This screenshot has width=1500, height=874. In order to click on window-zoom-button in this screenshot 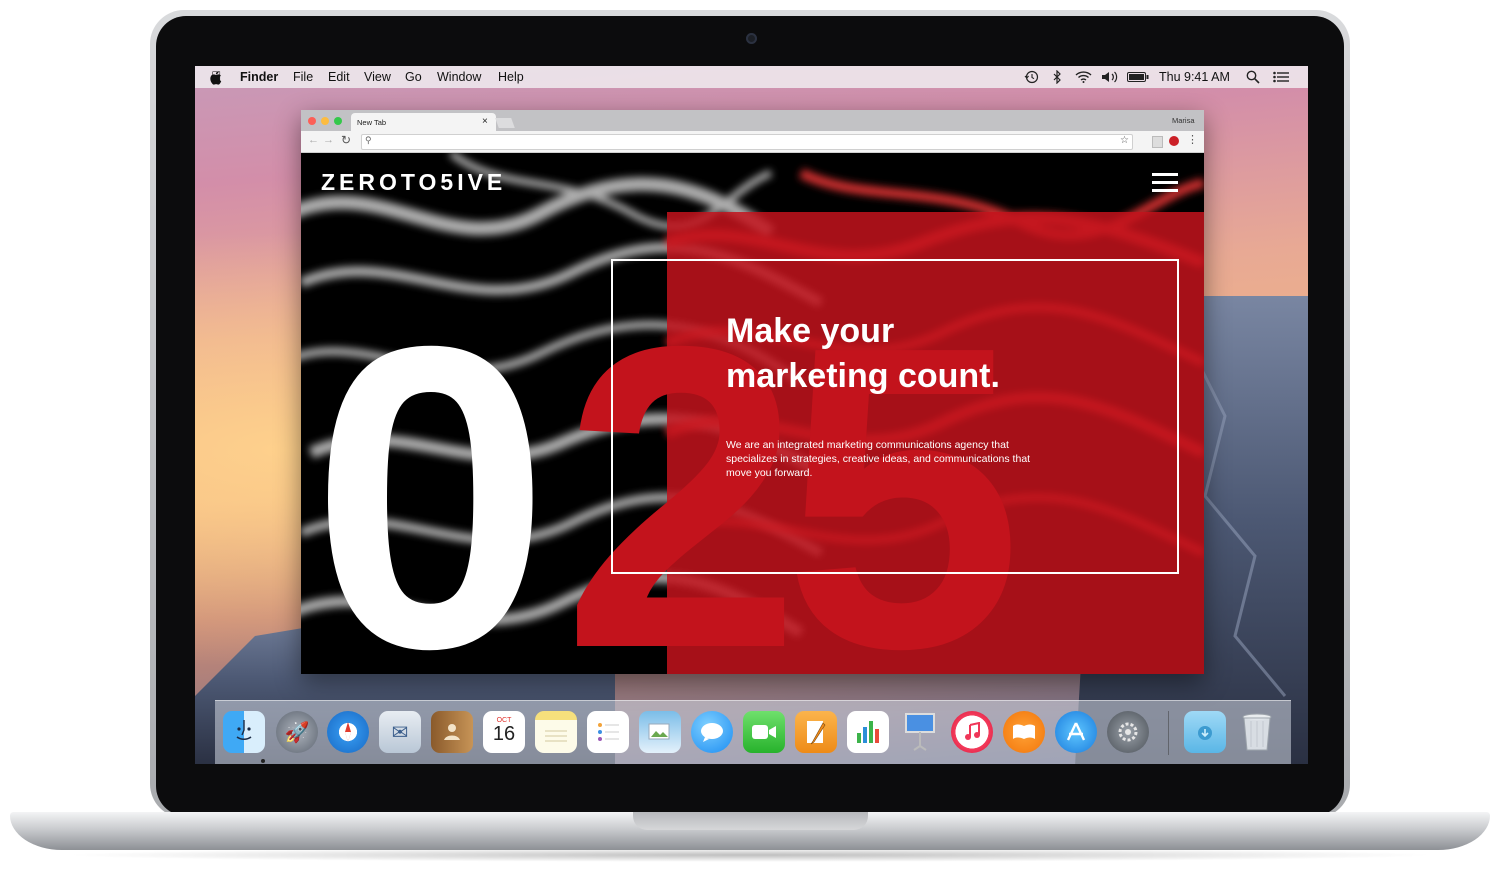, I will do `click(338, 121)`.